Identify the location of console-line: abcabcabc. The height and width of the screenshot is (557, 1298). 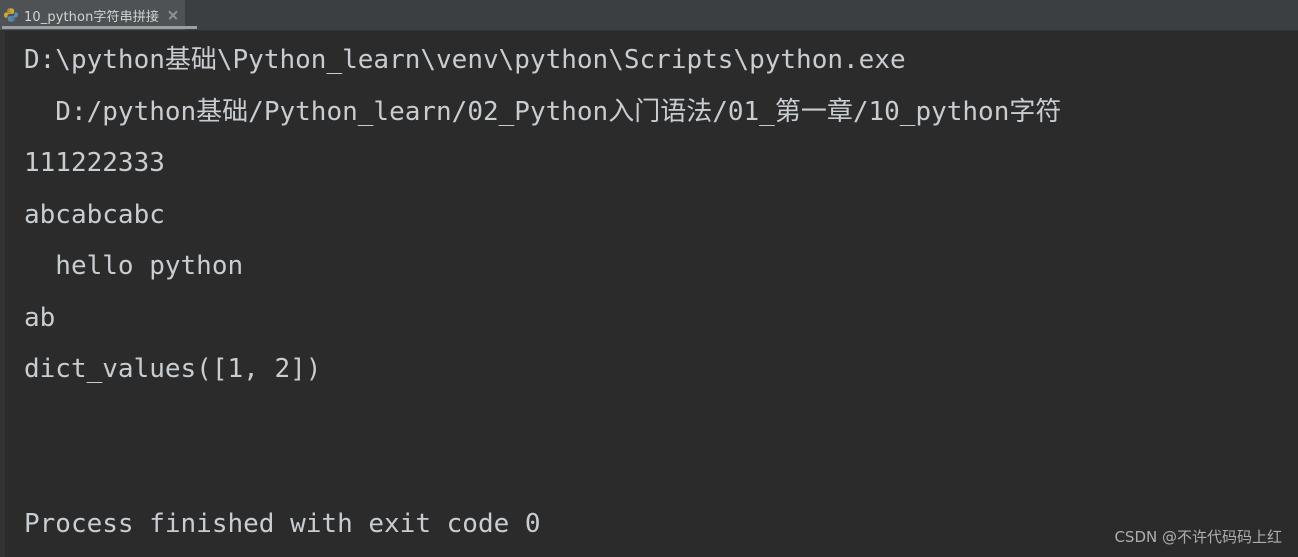
(94, 214).